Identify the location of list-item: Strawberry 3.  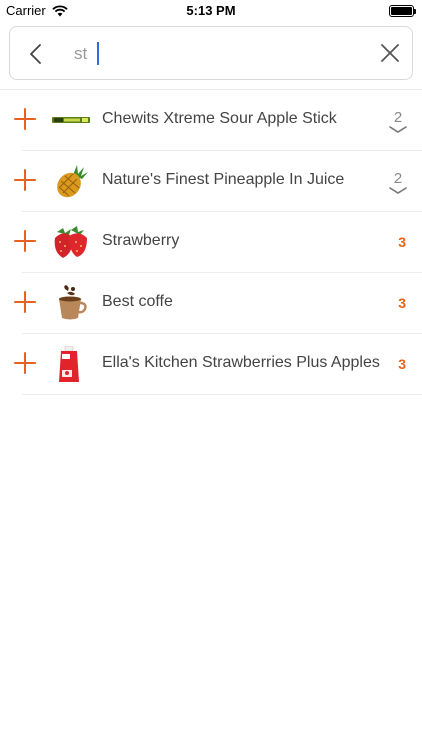
(211, 242).